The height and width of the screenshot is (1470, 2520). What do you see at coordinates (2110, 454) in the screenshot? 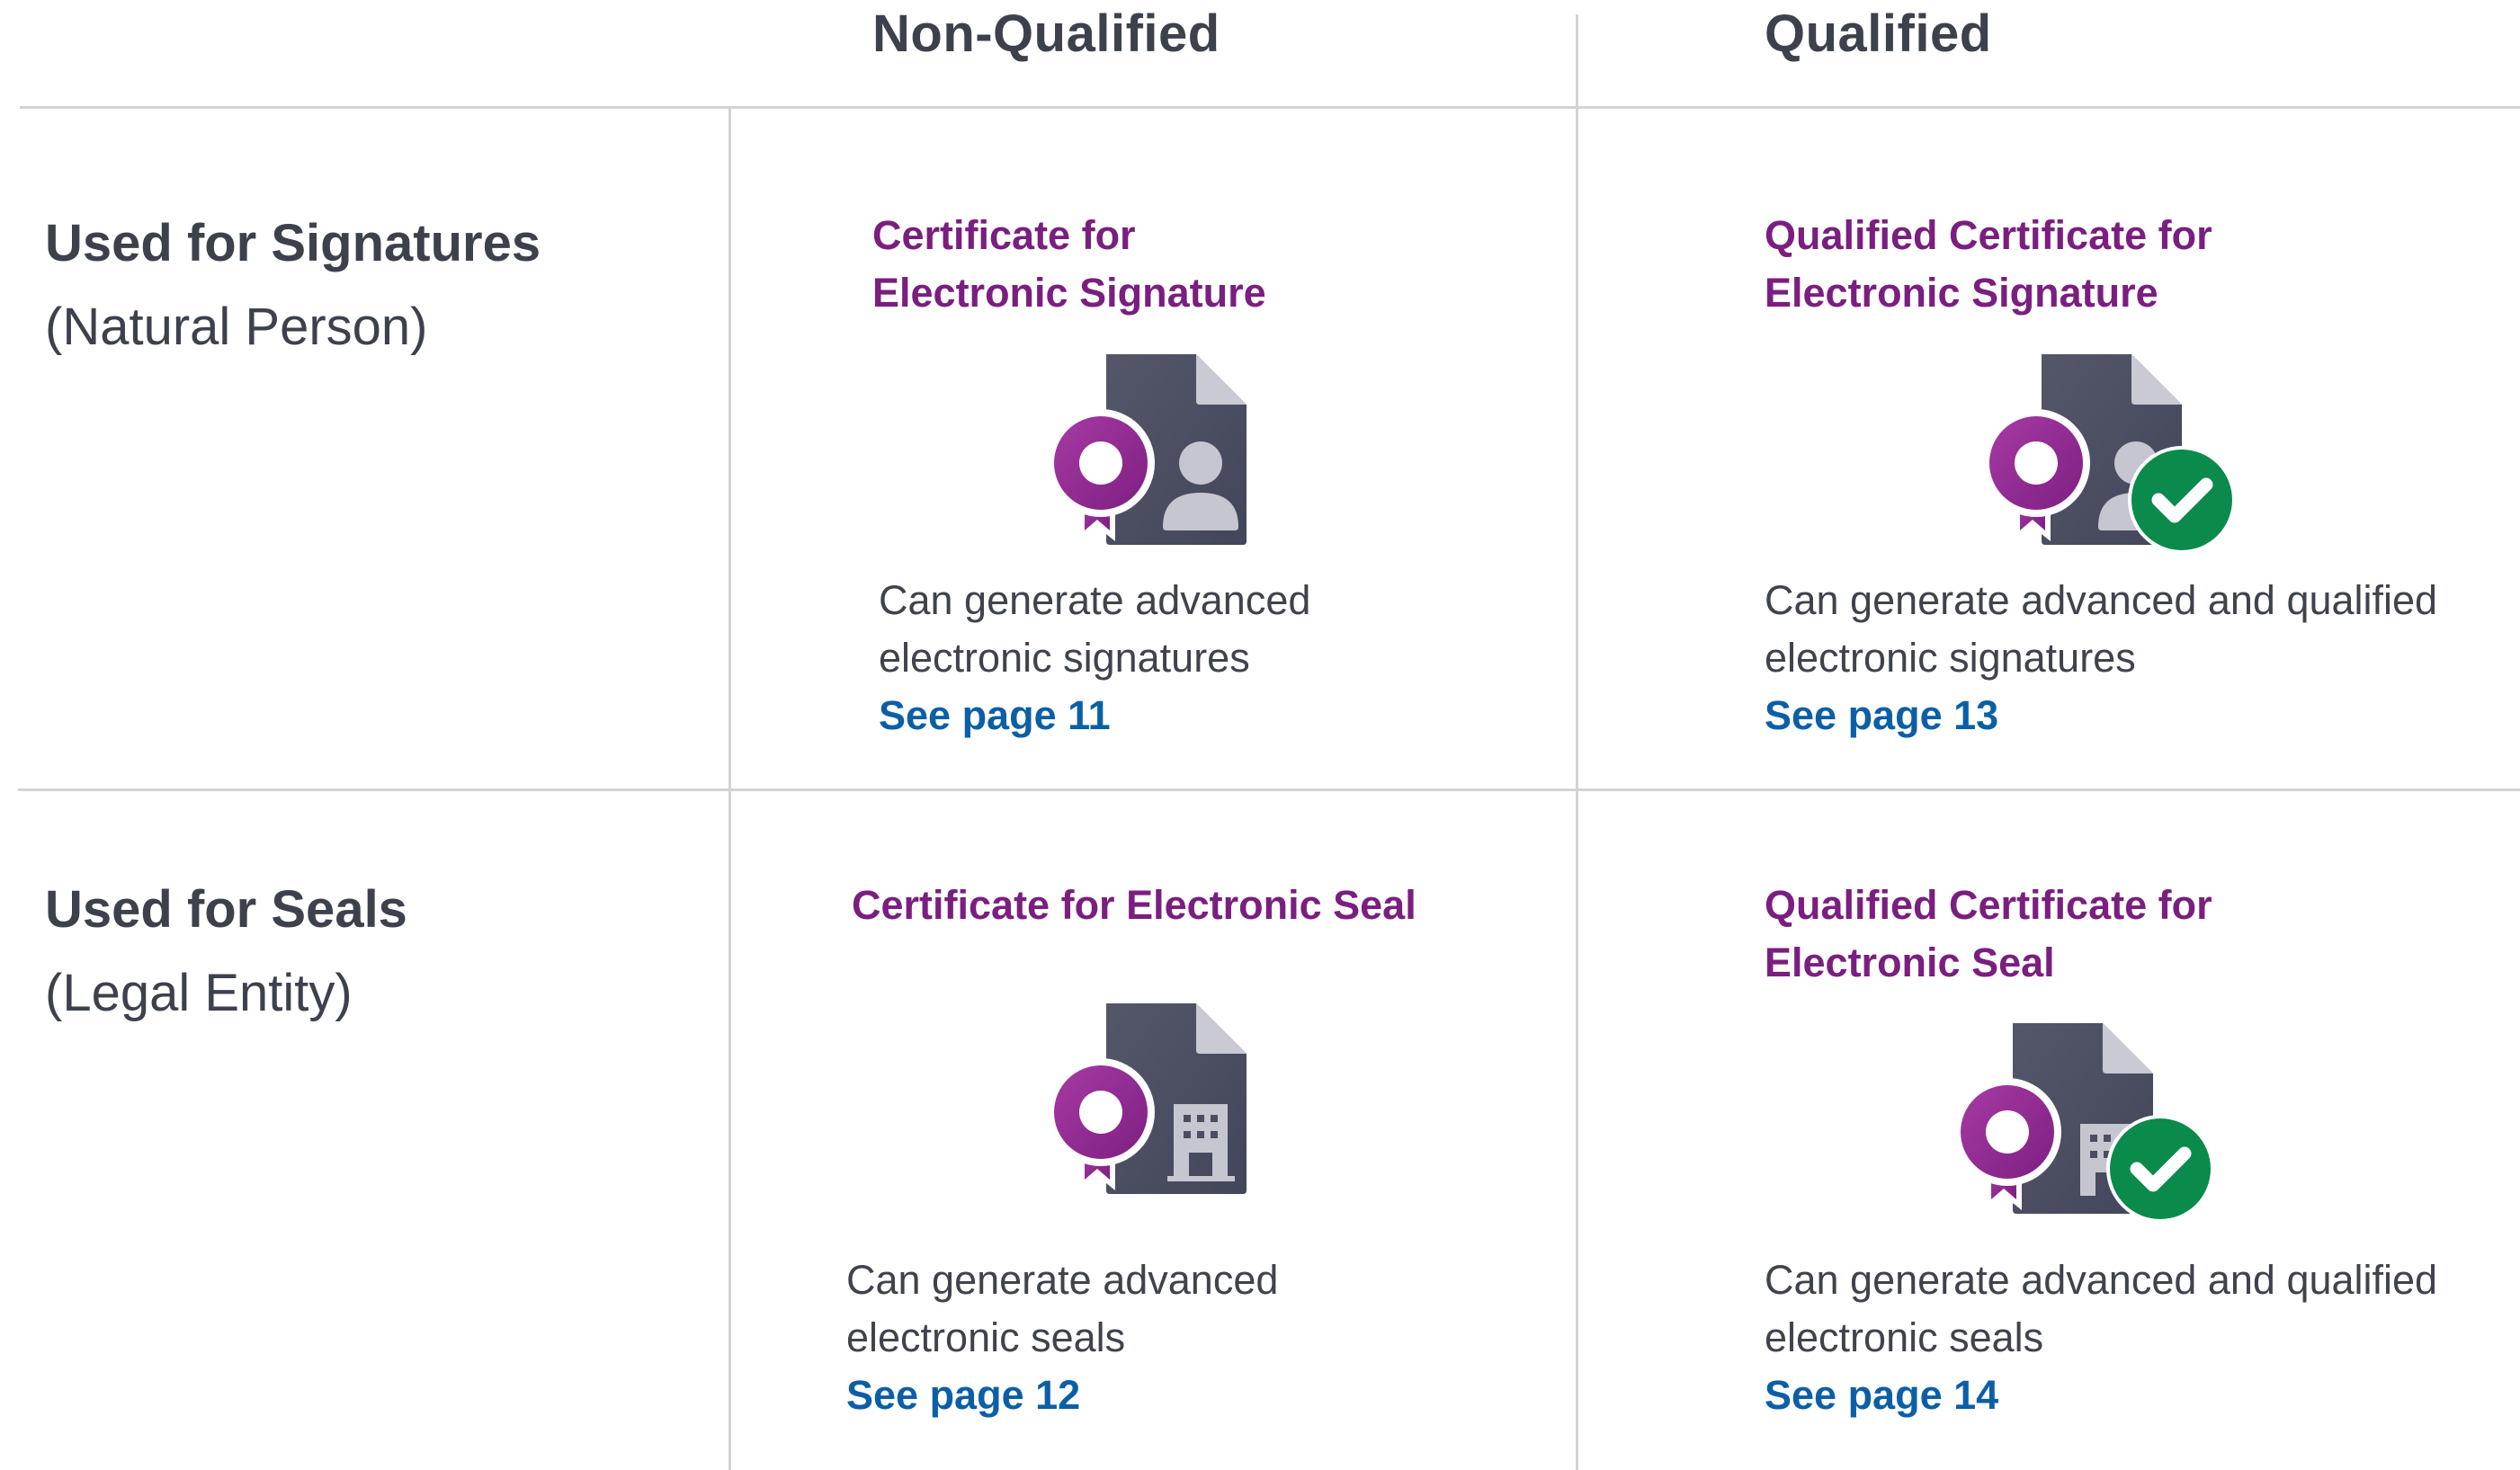
I see `document-ribbon-person-check-icon` at bounding box center [2110, 454].